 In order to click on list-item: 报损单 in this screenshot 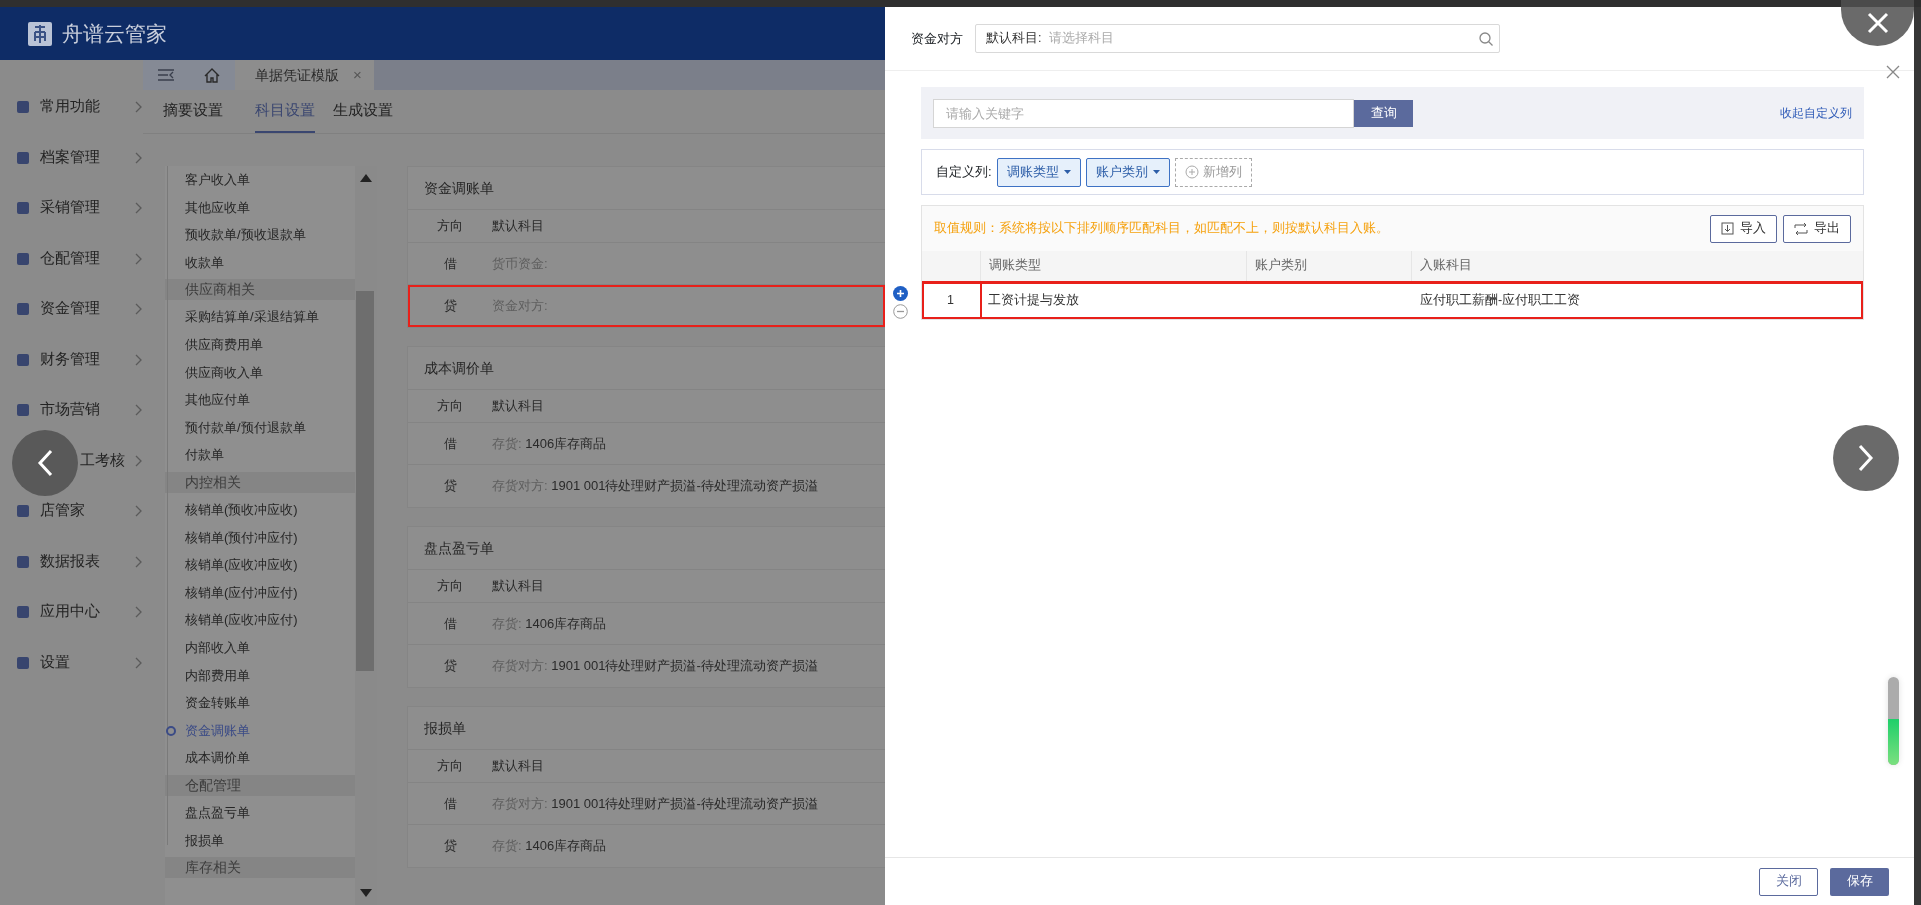, I will do `click(260, 840)`.